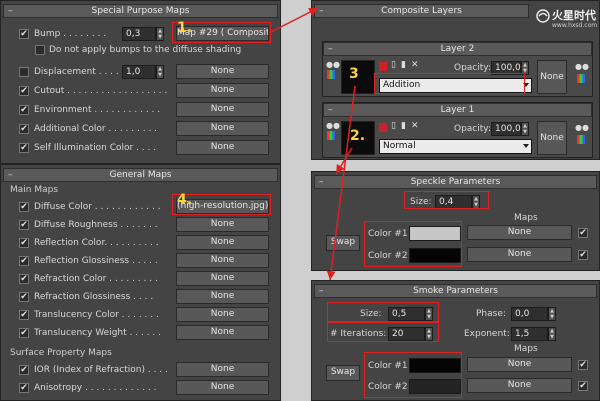  Describe the element at coordinates (24, 207) in the screenshot. I see `diffuse-color-checkbox: ✔` at that location.